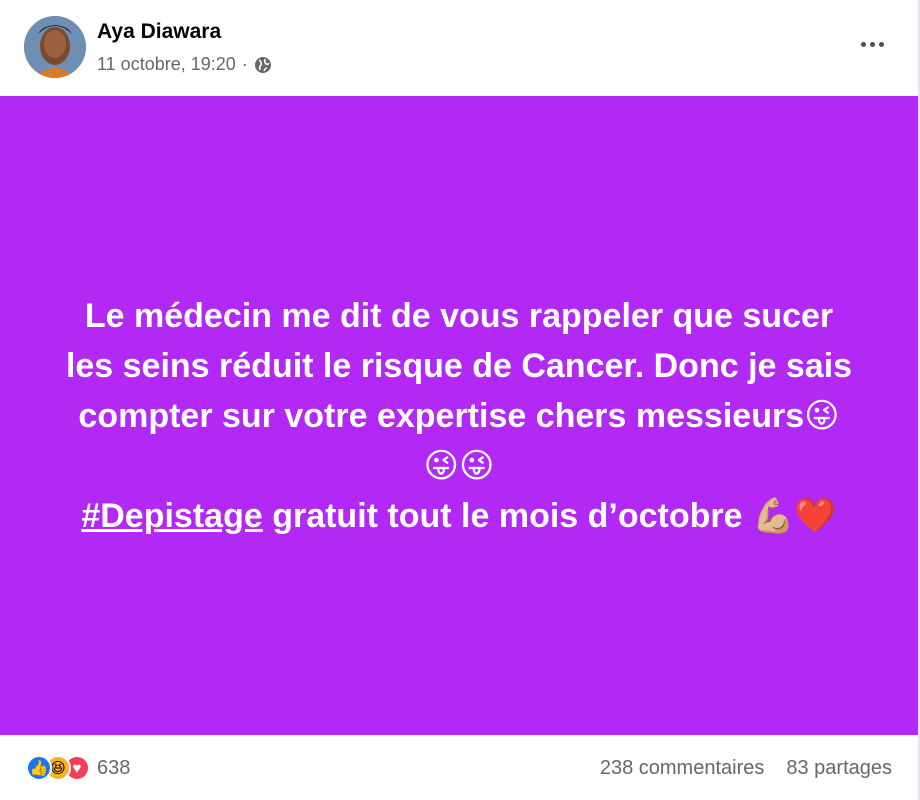 This screenshot has height=800, width=920. Describe the element at coordinates (459, 48) in the screenshot. I see `post-header: Aya Diawara 11 octobre, 19:20 ·` at that location.